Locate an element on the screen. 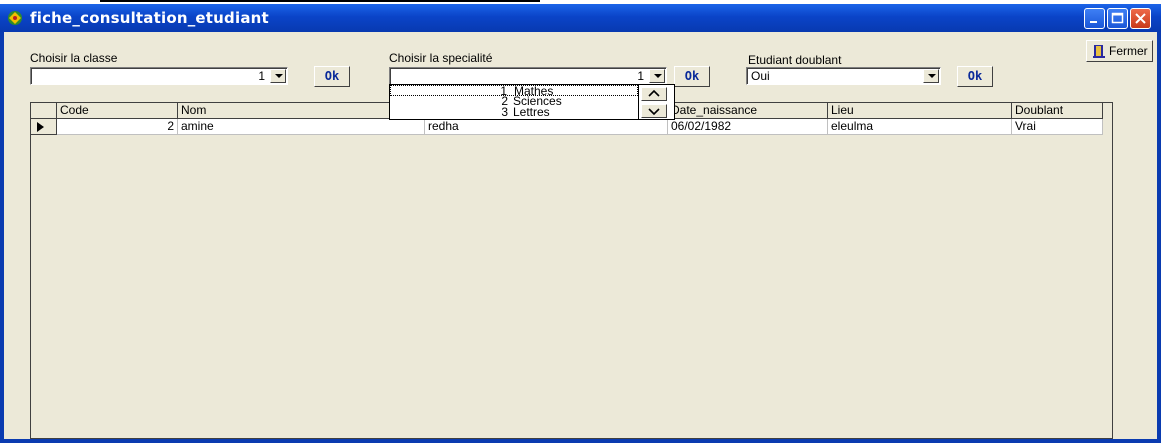 This screenshot has height=443, width=1161. fermer-label: Fermer is located at coordinates (1128, 51).